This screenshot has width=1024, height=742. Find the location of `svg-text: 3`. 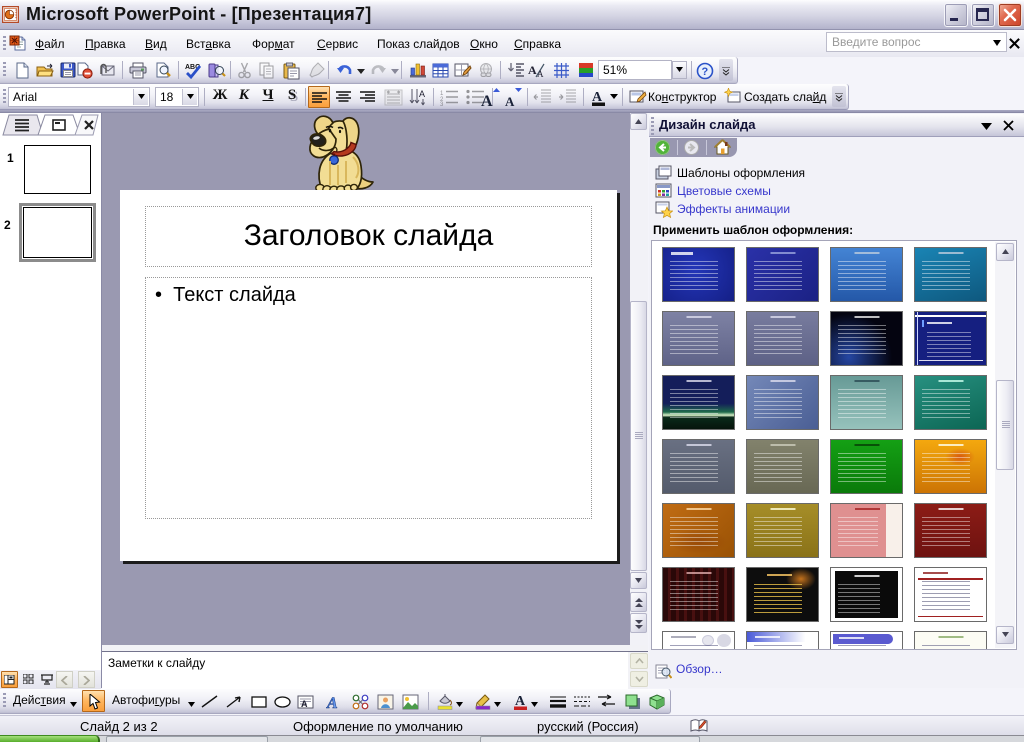

svg-text: 3 is located at coordinates (442, 104).